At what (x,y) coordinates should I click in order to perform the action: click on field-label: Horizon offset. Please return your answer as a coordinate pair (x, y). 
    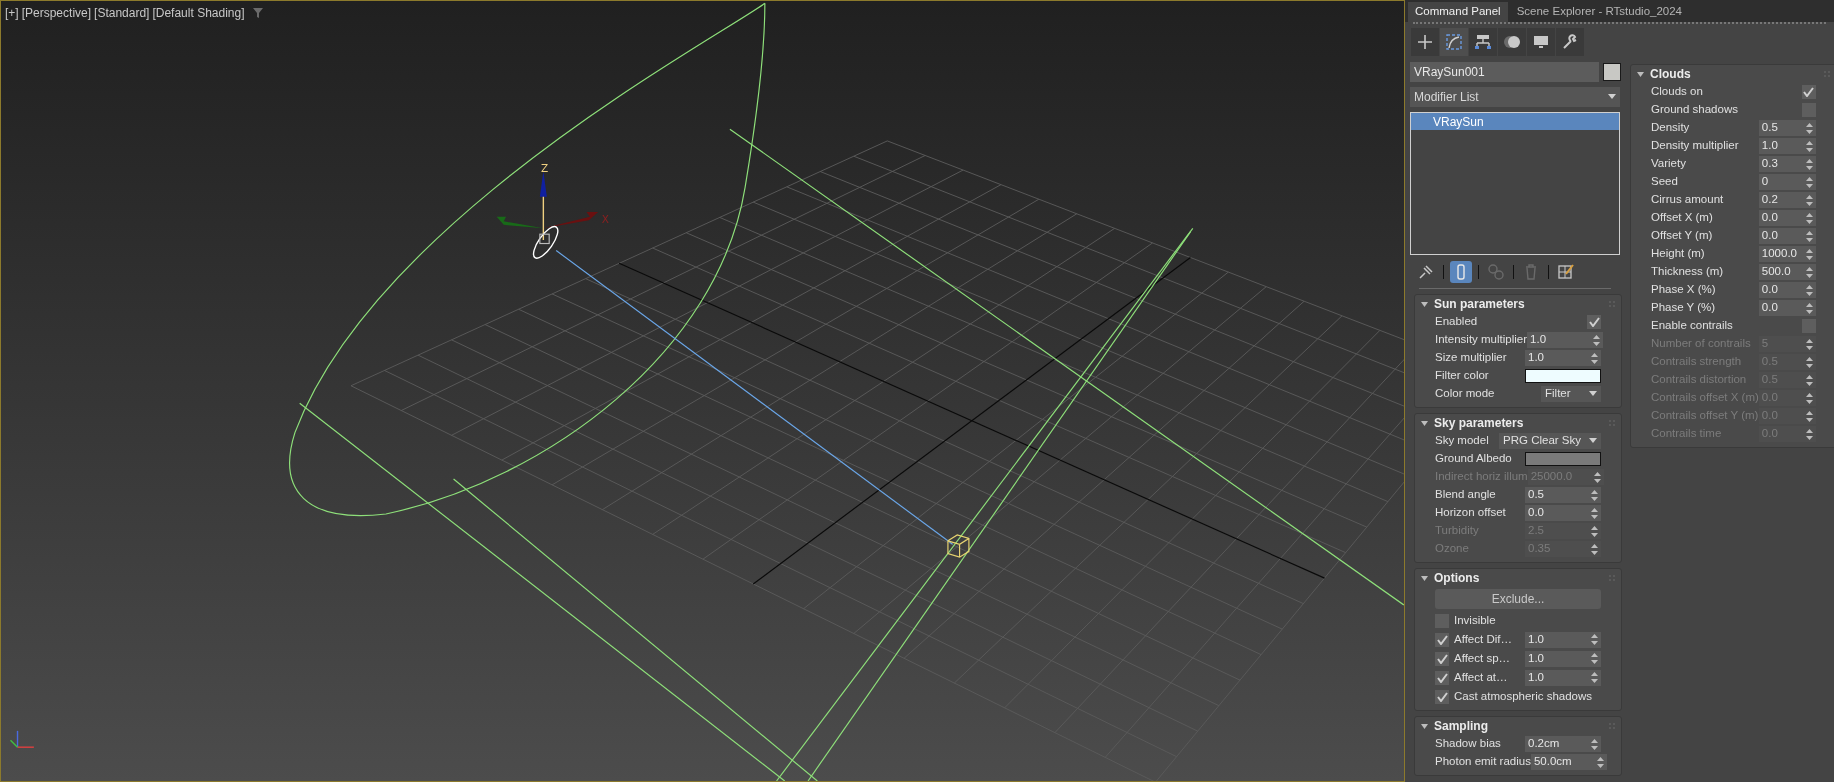
    Looking at the image, I should click on (1471, 513).